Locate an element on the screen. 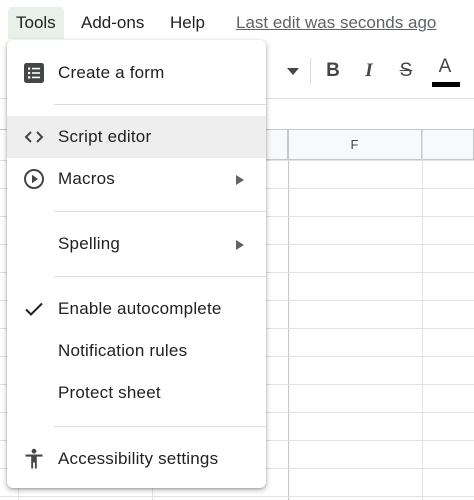 This screenshot has width=474, height=500. menu-item-script-editor: Script editor is located at coordinates (136, 137).